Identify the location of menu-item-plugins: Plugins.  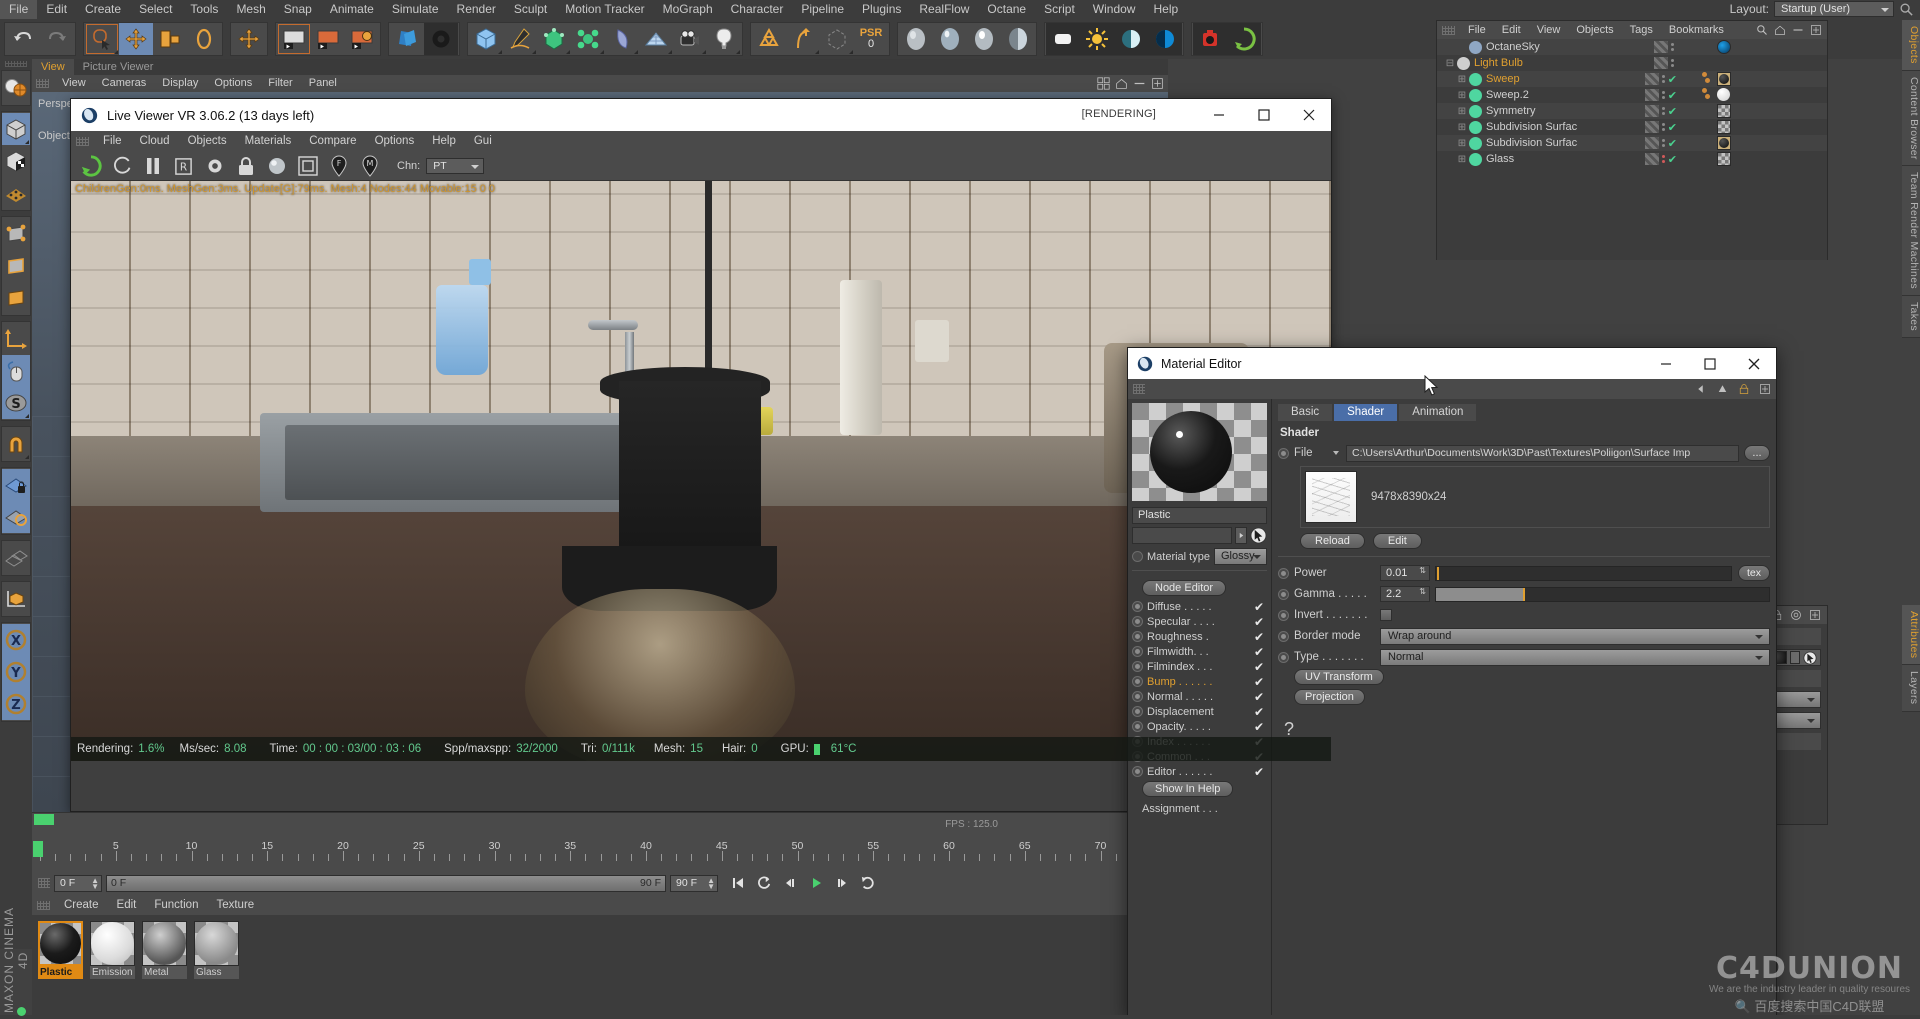
(881, 9).